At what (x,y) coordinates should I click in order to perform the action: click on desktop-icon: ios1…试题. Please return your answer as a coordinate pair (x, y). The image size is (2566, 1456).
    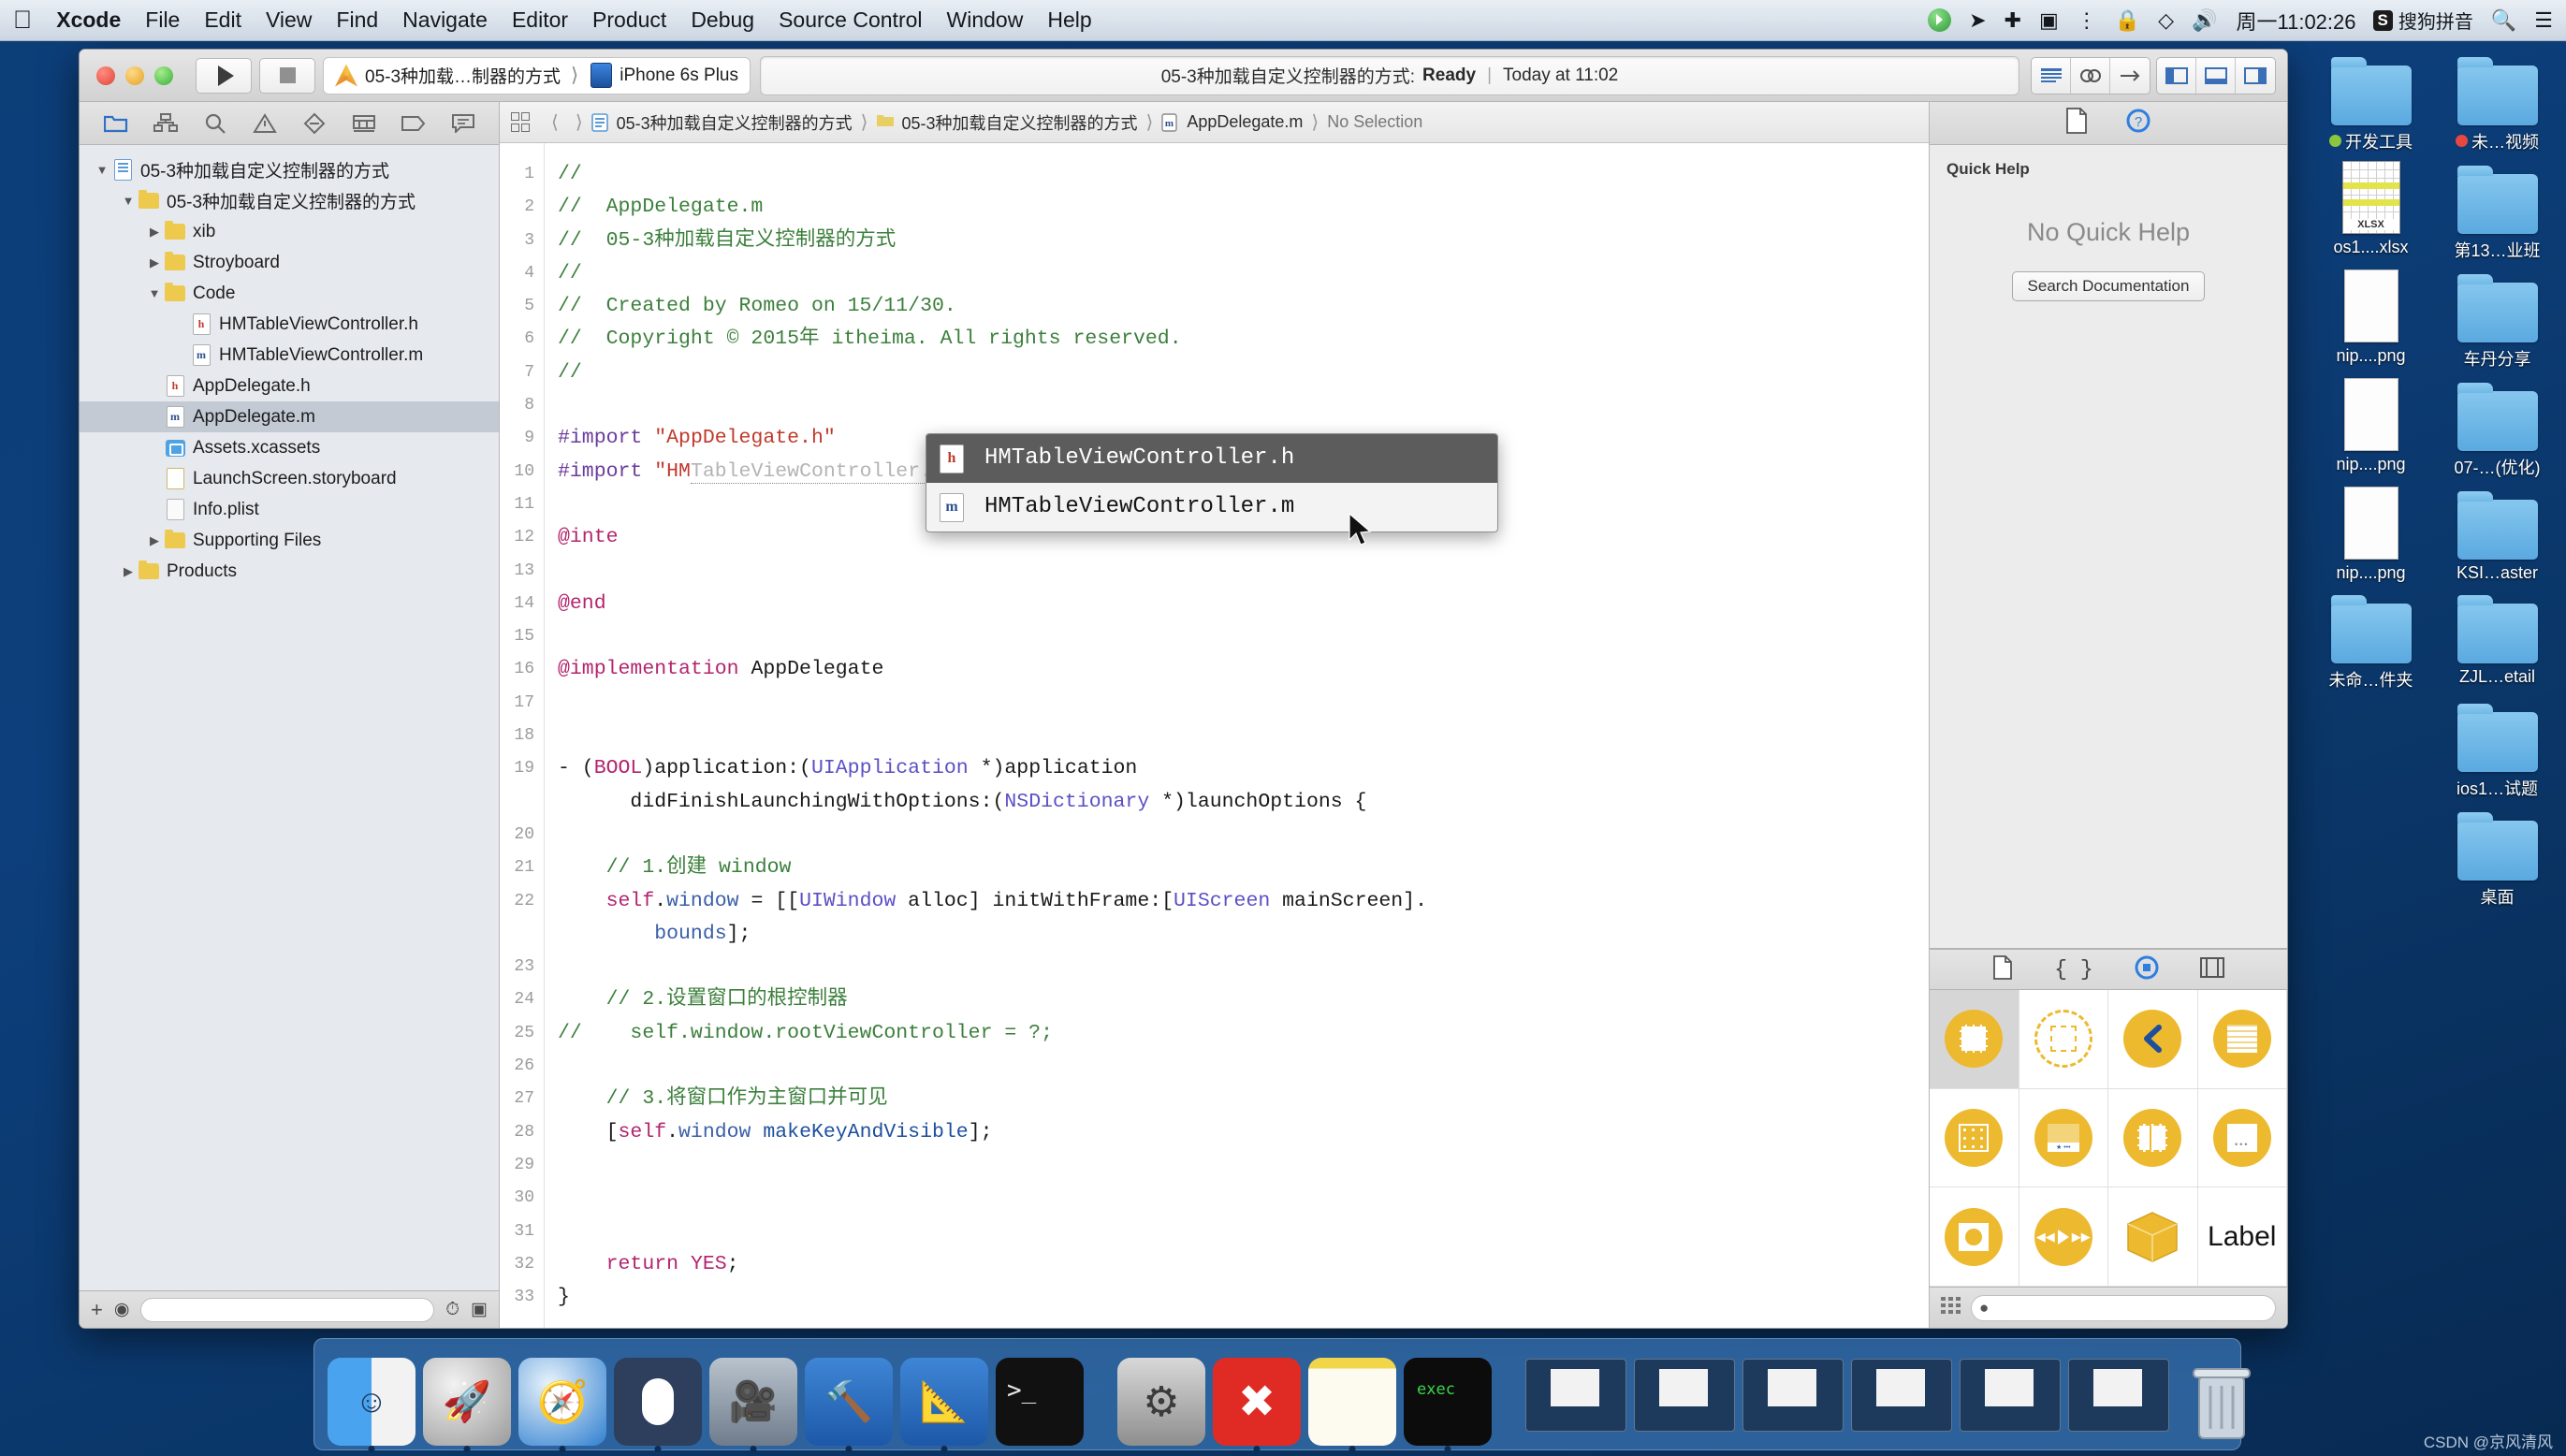
    Looking at the image, I should click on (2497, 747).